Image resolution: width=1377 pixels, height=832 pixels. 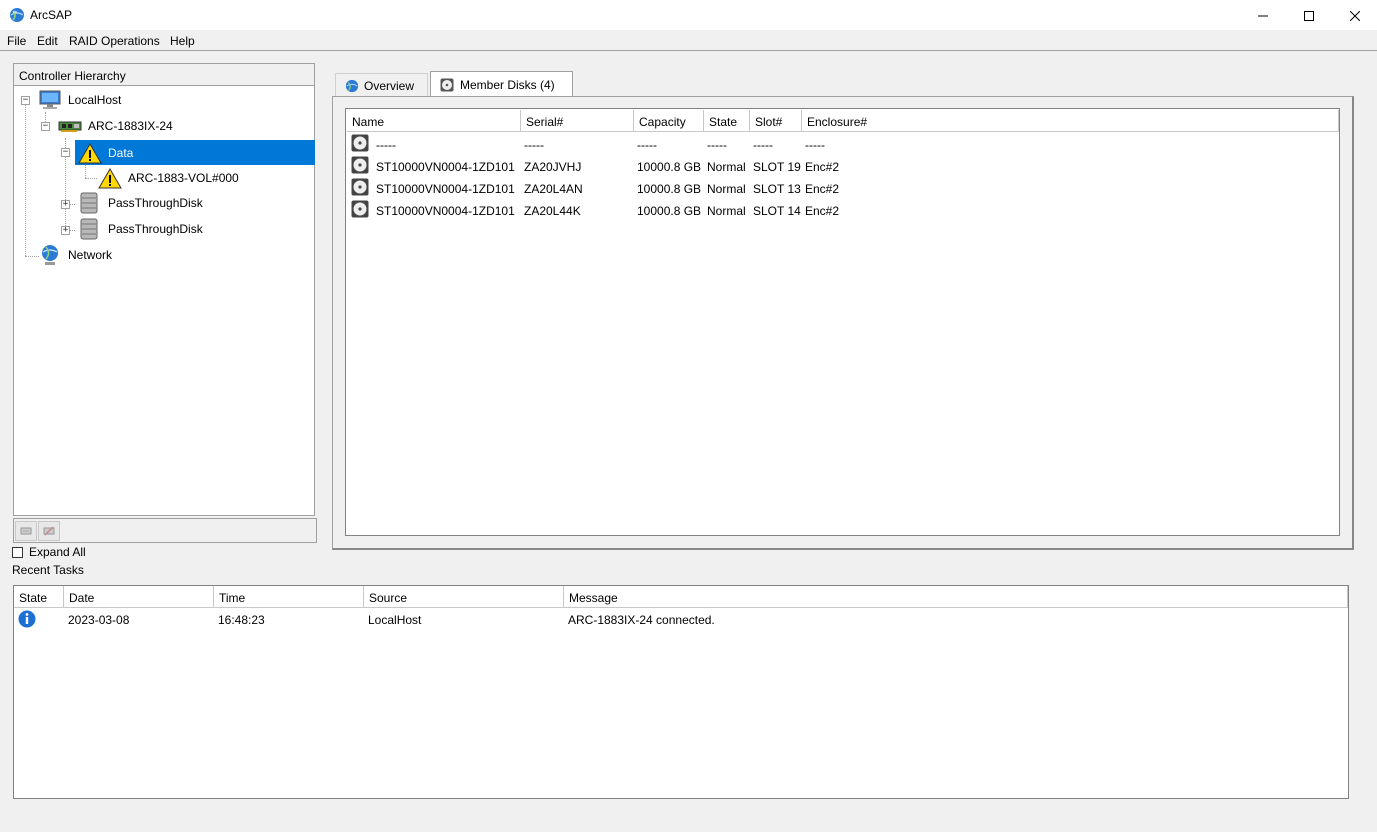 I want to click on menu-file: File, so click(x=16, y=41).